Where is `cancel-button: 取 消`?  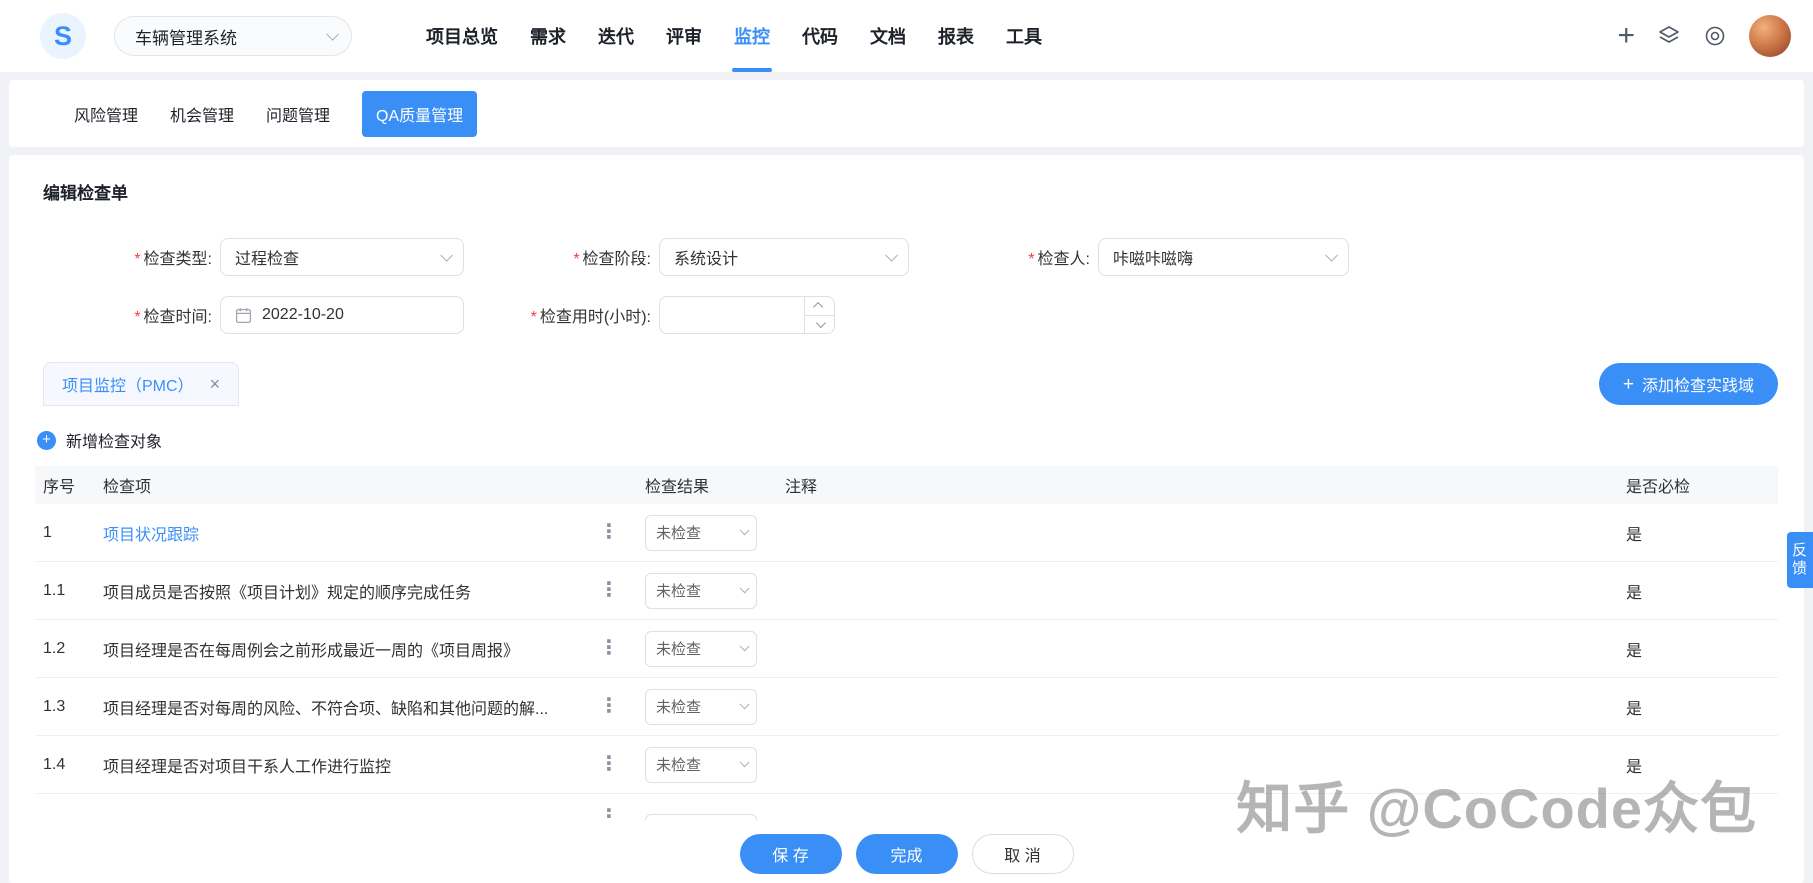
cancel-button: 取 消 is located at coordinates (1022, 854).